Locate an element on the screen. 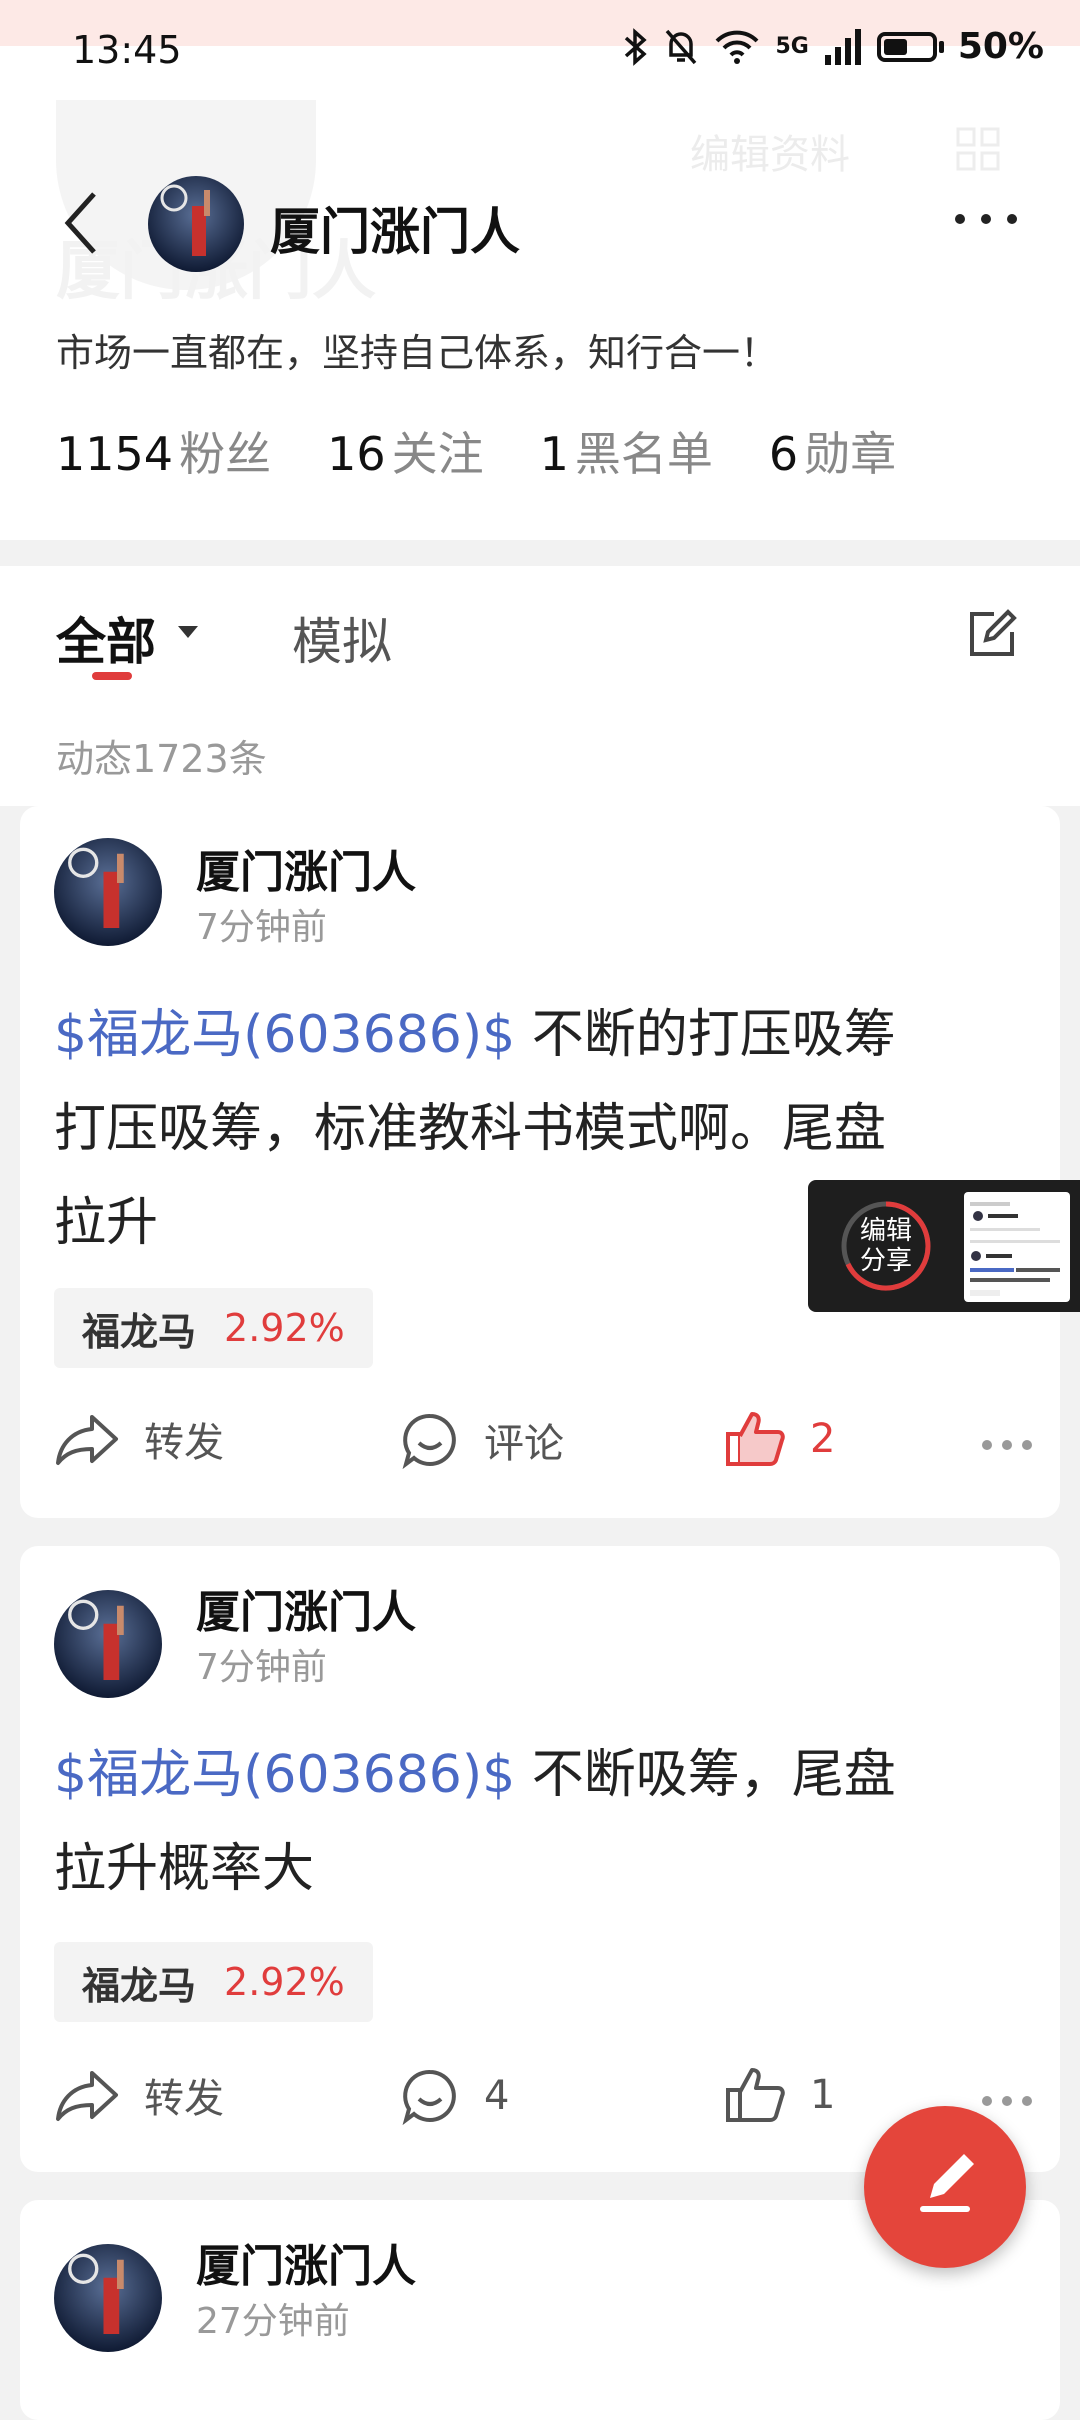 This screenshot has height=2420, width=1080. like-button: 1 is located at coordinates (779, 2095).